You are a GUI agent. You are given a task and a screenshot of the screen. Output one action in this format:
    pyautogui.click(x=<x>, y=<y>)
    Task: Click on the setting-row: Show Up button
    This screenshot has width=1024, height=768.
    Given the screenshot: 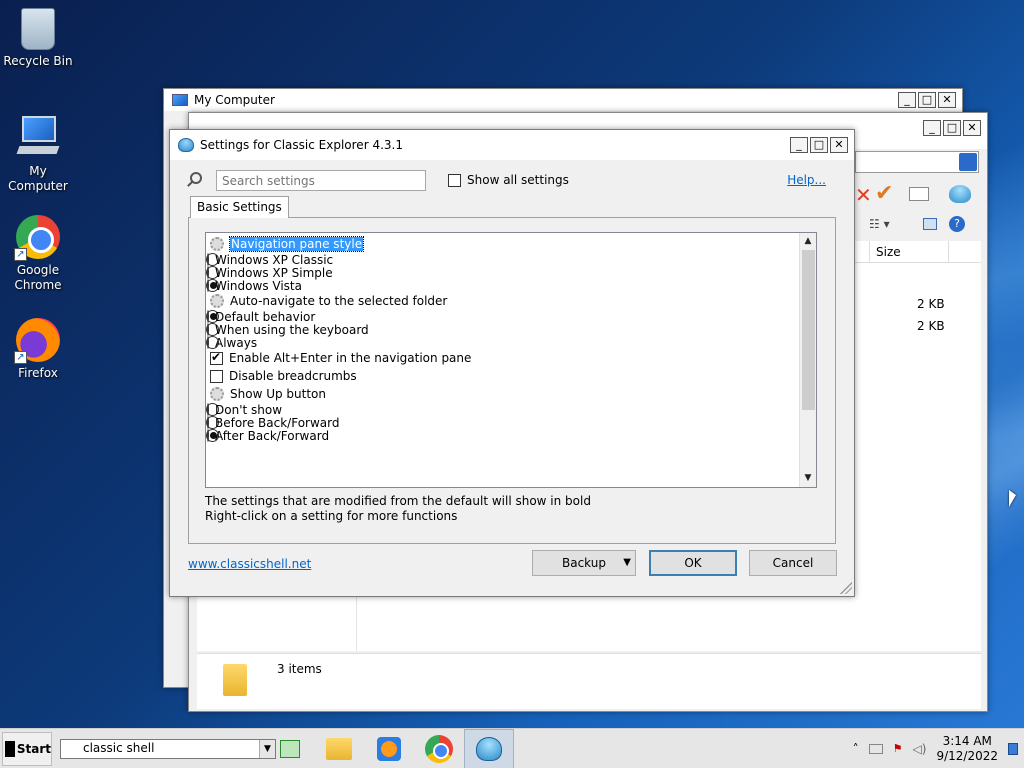 What is the action you would take?
    pyautogui.click(x=511, y=394)
    